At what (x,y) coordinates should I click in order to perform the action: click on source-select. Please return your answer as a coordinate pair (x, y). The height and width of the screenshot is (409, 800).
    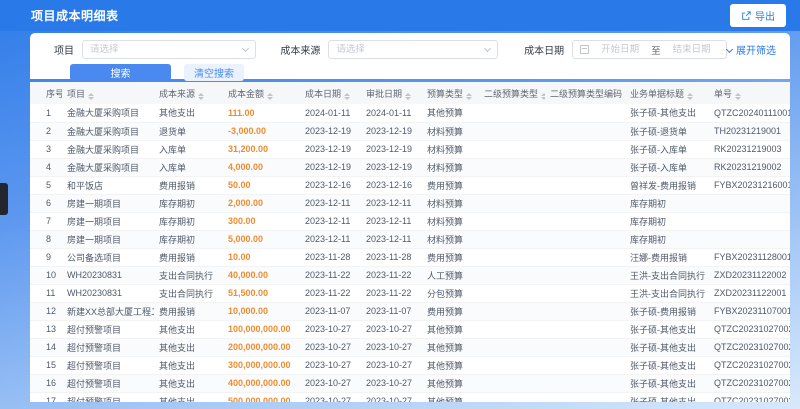
    Looking at the image, I should click on (413, 49).